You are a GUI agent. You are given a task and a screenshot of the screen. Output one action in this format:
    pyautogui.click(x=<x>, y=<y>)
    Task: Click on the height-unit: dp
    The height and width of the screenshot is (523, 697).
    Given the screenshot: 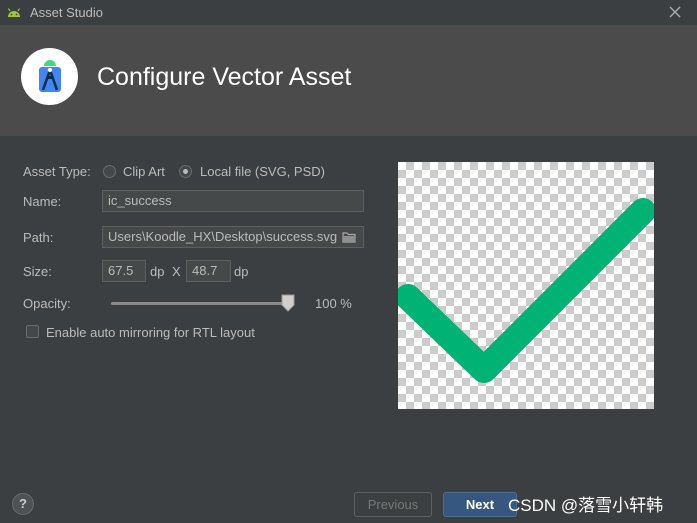 What is the action you would take?
    pyautogui.click(x=241, y=271)
    